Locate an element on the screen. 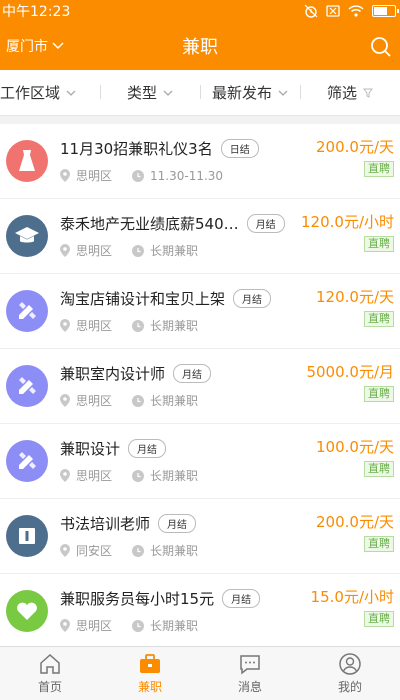 The image size is (400, 700). graduation-cap-icon is located at coordinates (27, 236).